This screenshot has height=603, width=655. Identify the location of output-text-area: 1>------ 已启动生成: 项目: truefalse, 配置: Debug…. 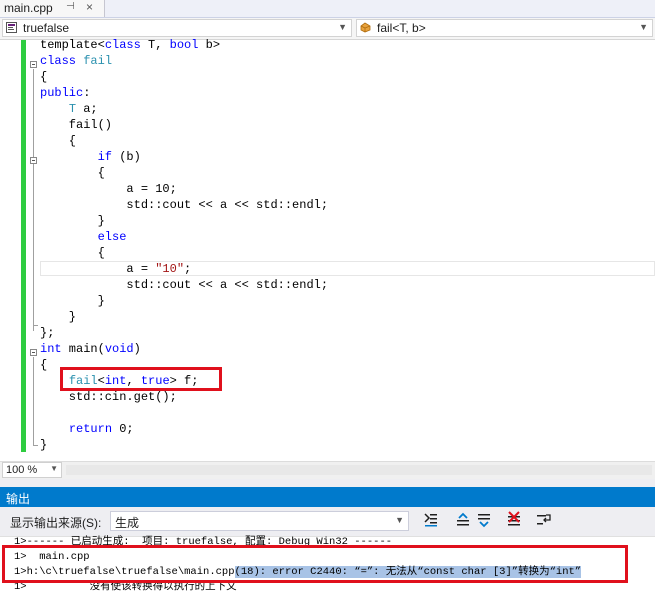
(327, 569).